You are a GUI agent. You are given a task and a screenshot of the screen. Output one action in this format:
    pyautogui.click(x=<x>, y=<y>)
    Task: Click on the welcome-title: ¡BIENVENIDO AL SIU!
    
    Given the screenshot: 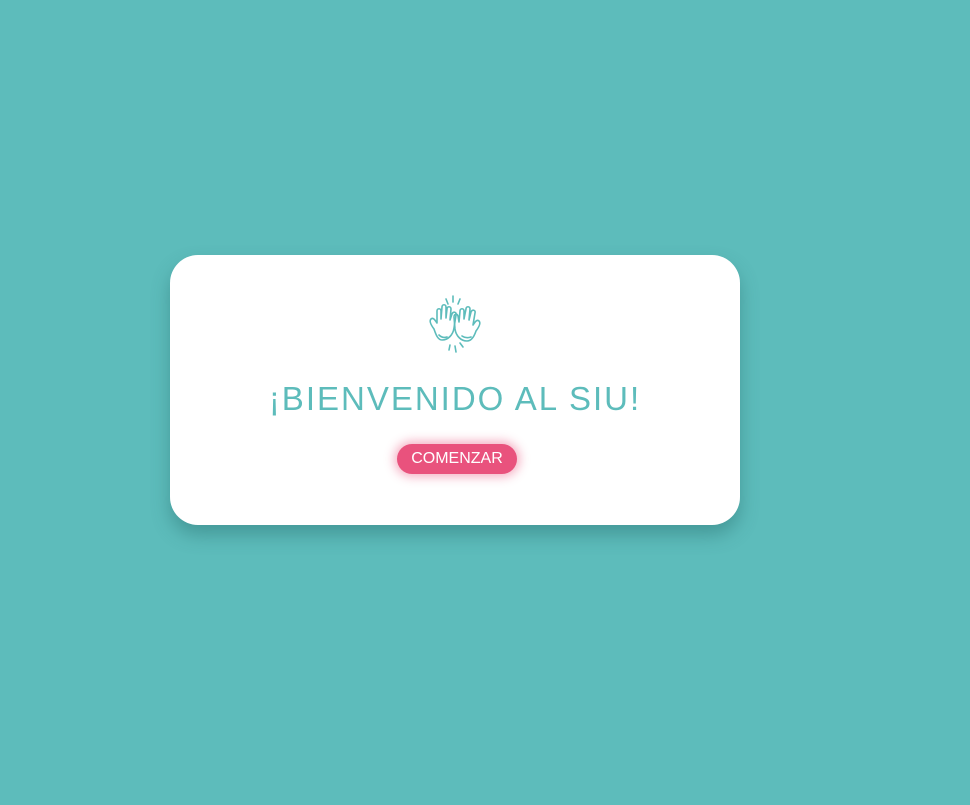 What is the action you would take?
    pyautogui.click(x=455, y=398)
    